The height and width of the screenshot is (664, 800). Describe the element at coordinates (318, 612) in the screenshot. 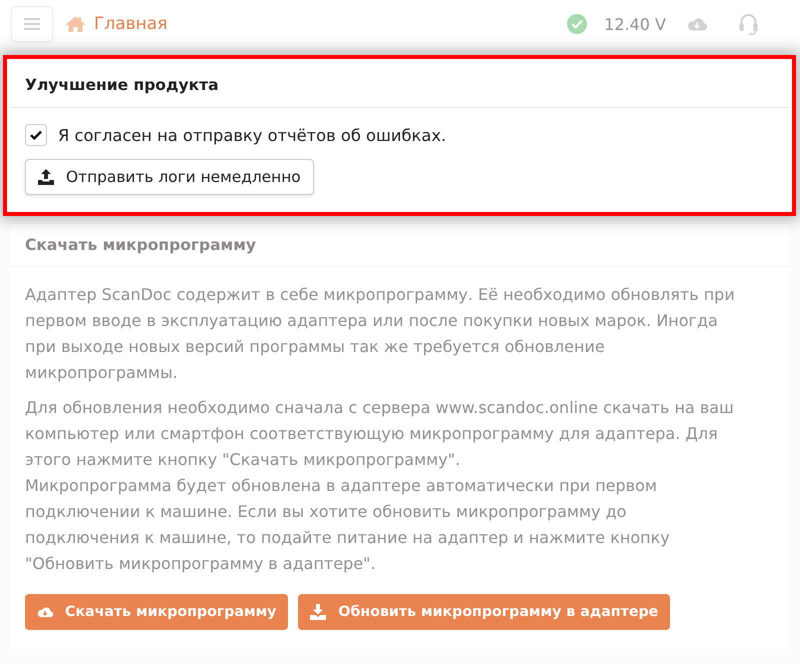

I see `download-icon` at that location.